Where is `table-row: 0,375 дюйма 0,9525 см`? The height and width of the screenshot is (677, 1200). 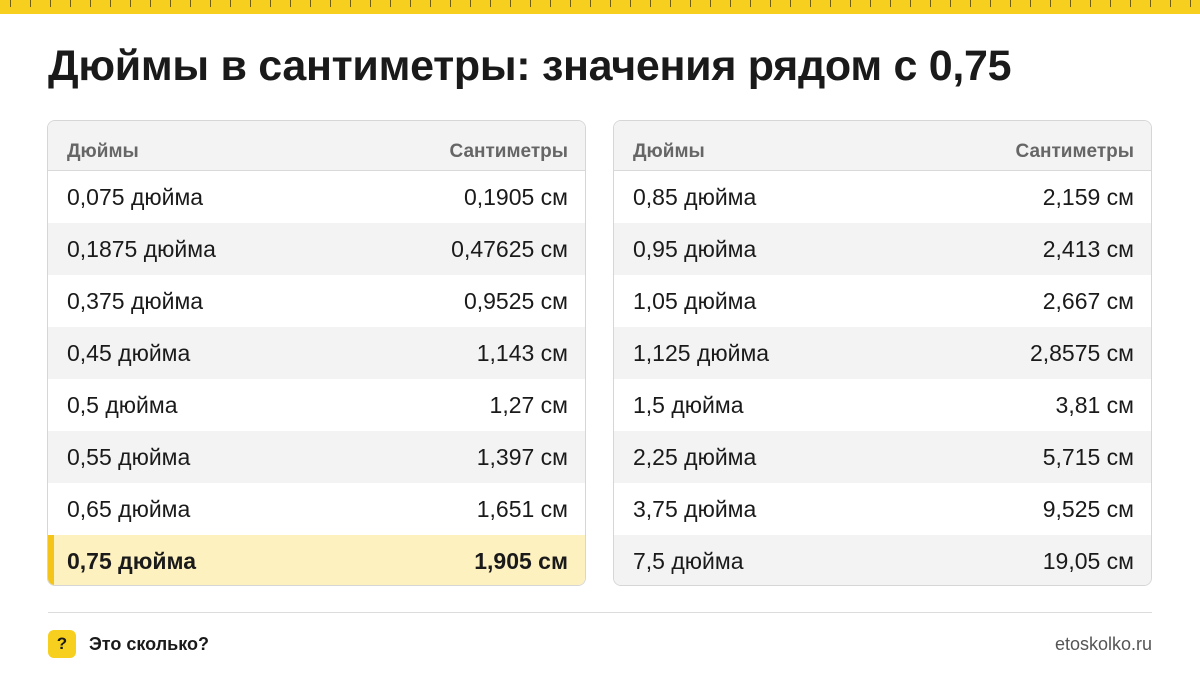 table-row: 0,375 дюйма 0,9525 см is located at coordinates (316, 301).